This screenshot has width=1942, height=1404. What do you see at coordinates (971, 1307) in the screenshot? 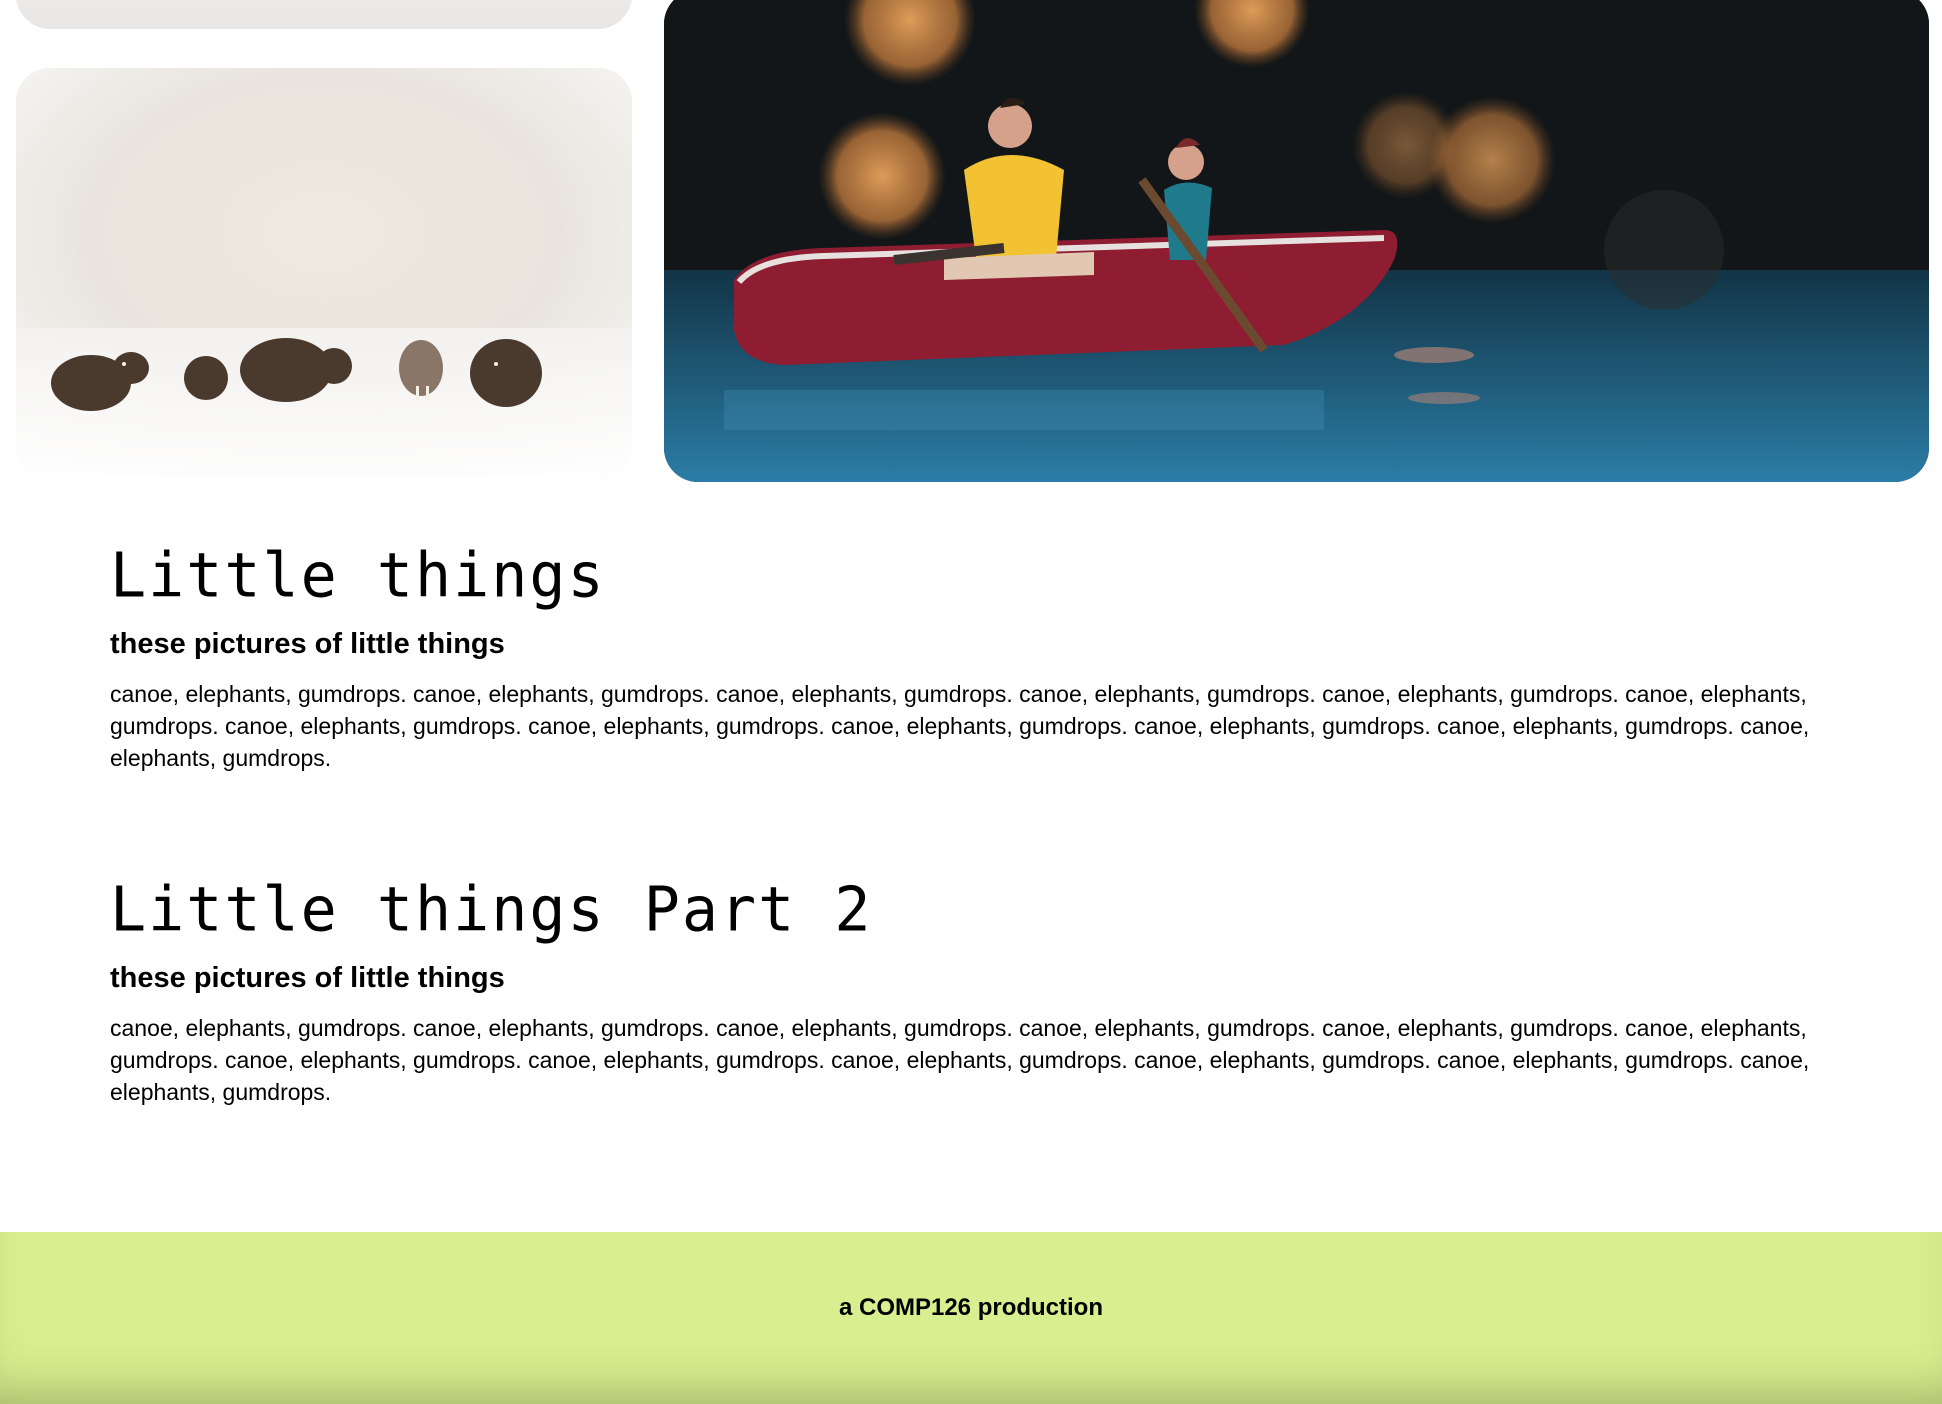
I see `footer-text: a COMP126 production` at bounding box center [971, 1307].